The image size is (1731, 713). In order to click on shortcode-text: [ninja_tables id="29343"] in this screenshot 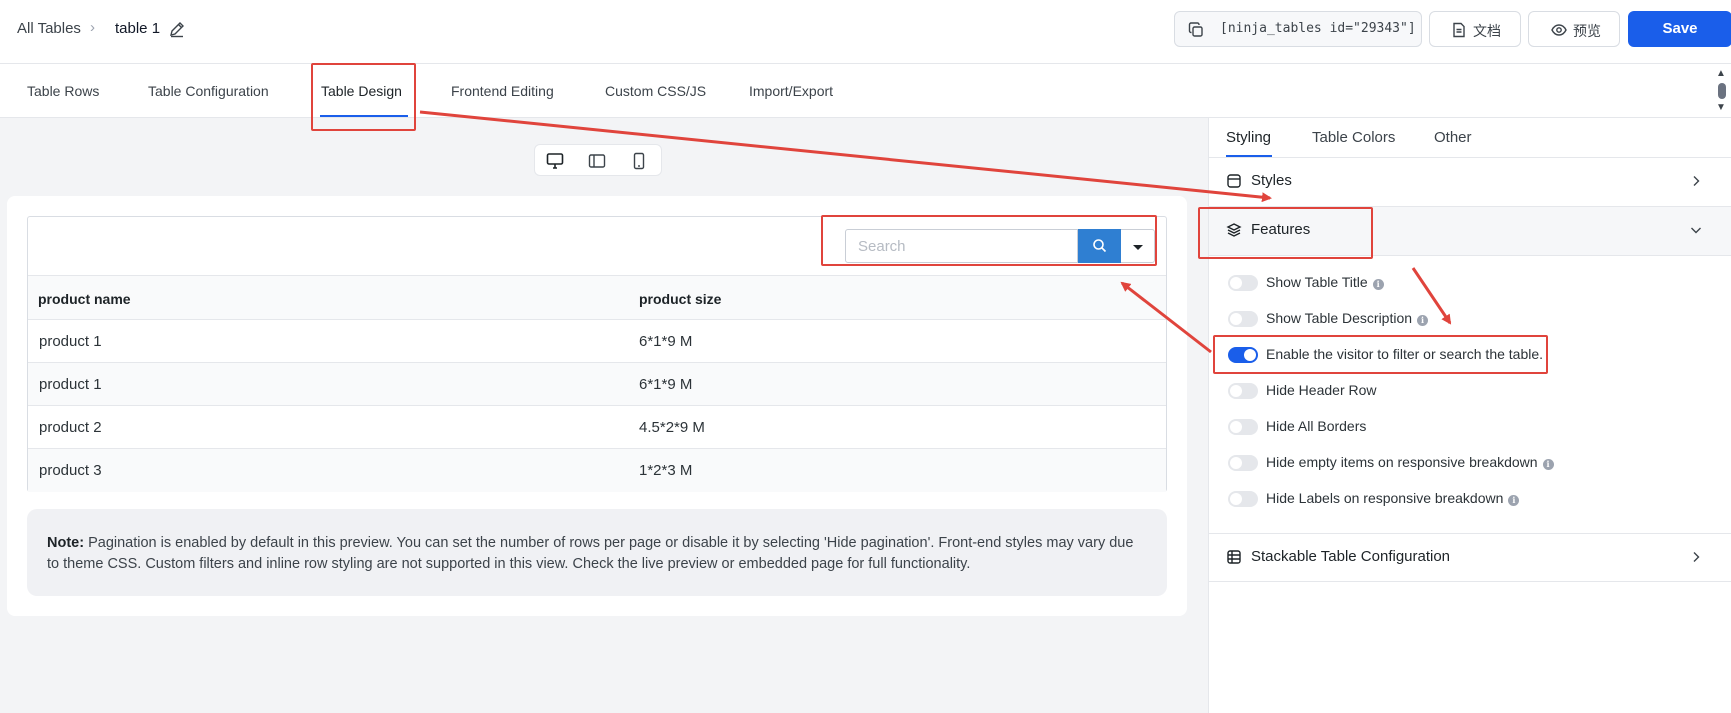, I will do `click(1318, 28)`.